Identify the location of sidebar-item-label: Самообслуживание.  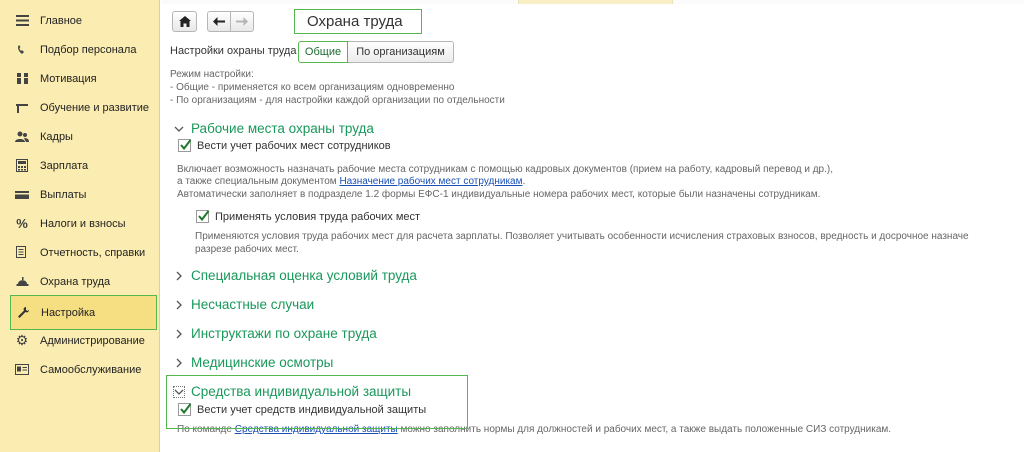
(91, 369).